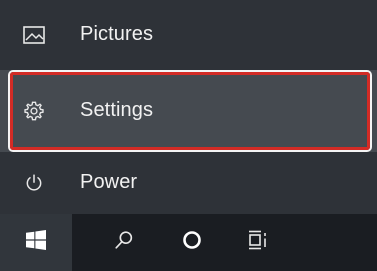 Image resolution: width=377 pixels, height=271 pixels. I want to click on cortana-icon, so click(192, 242).